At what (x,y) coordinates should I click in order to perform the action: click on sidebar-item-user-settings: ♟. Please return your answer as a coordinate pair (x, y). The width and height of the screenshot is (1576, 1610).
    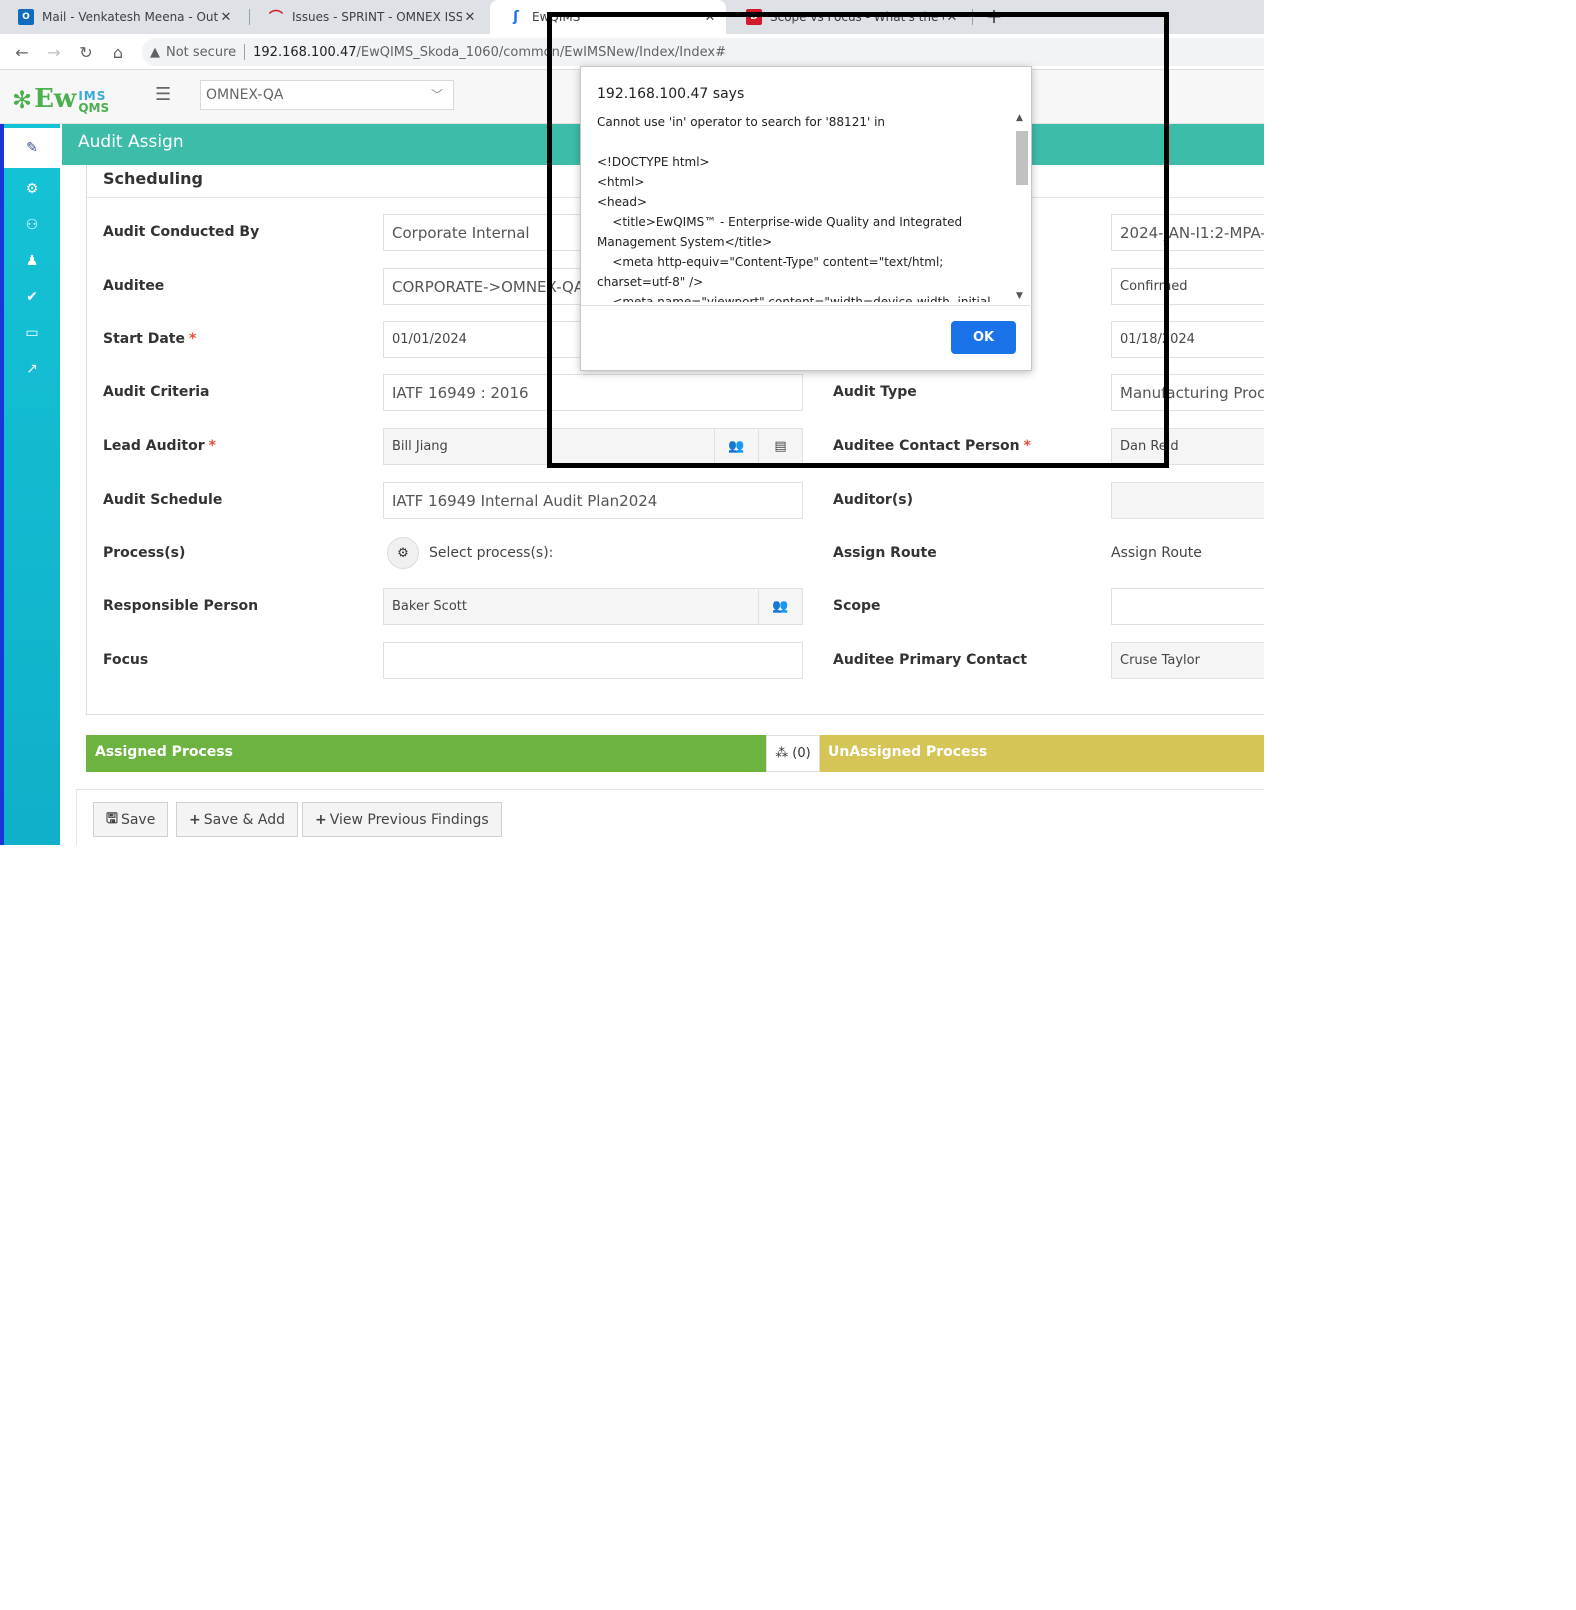
    Looking at the image, I should click on (32, 261).